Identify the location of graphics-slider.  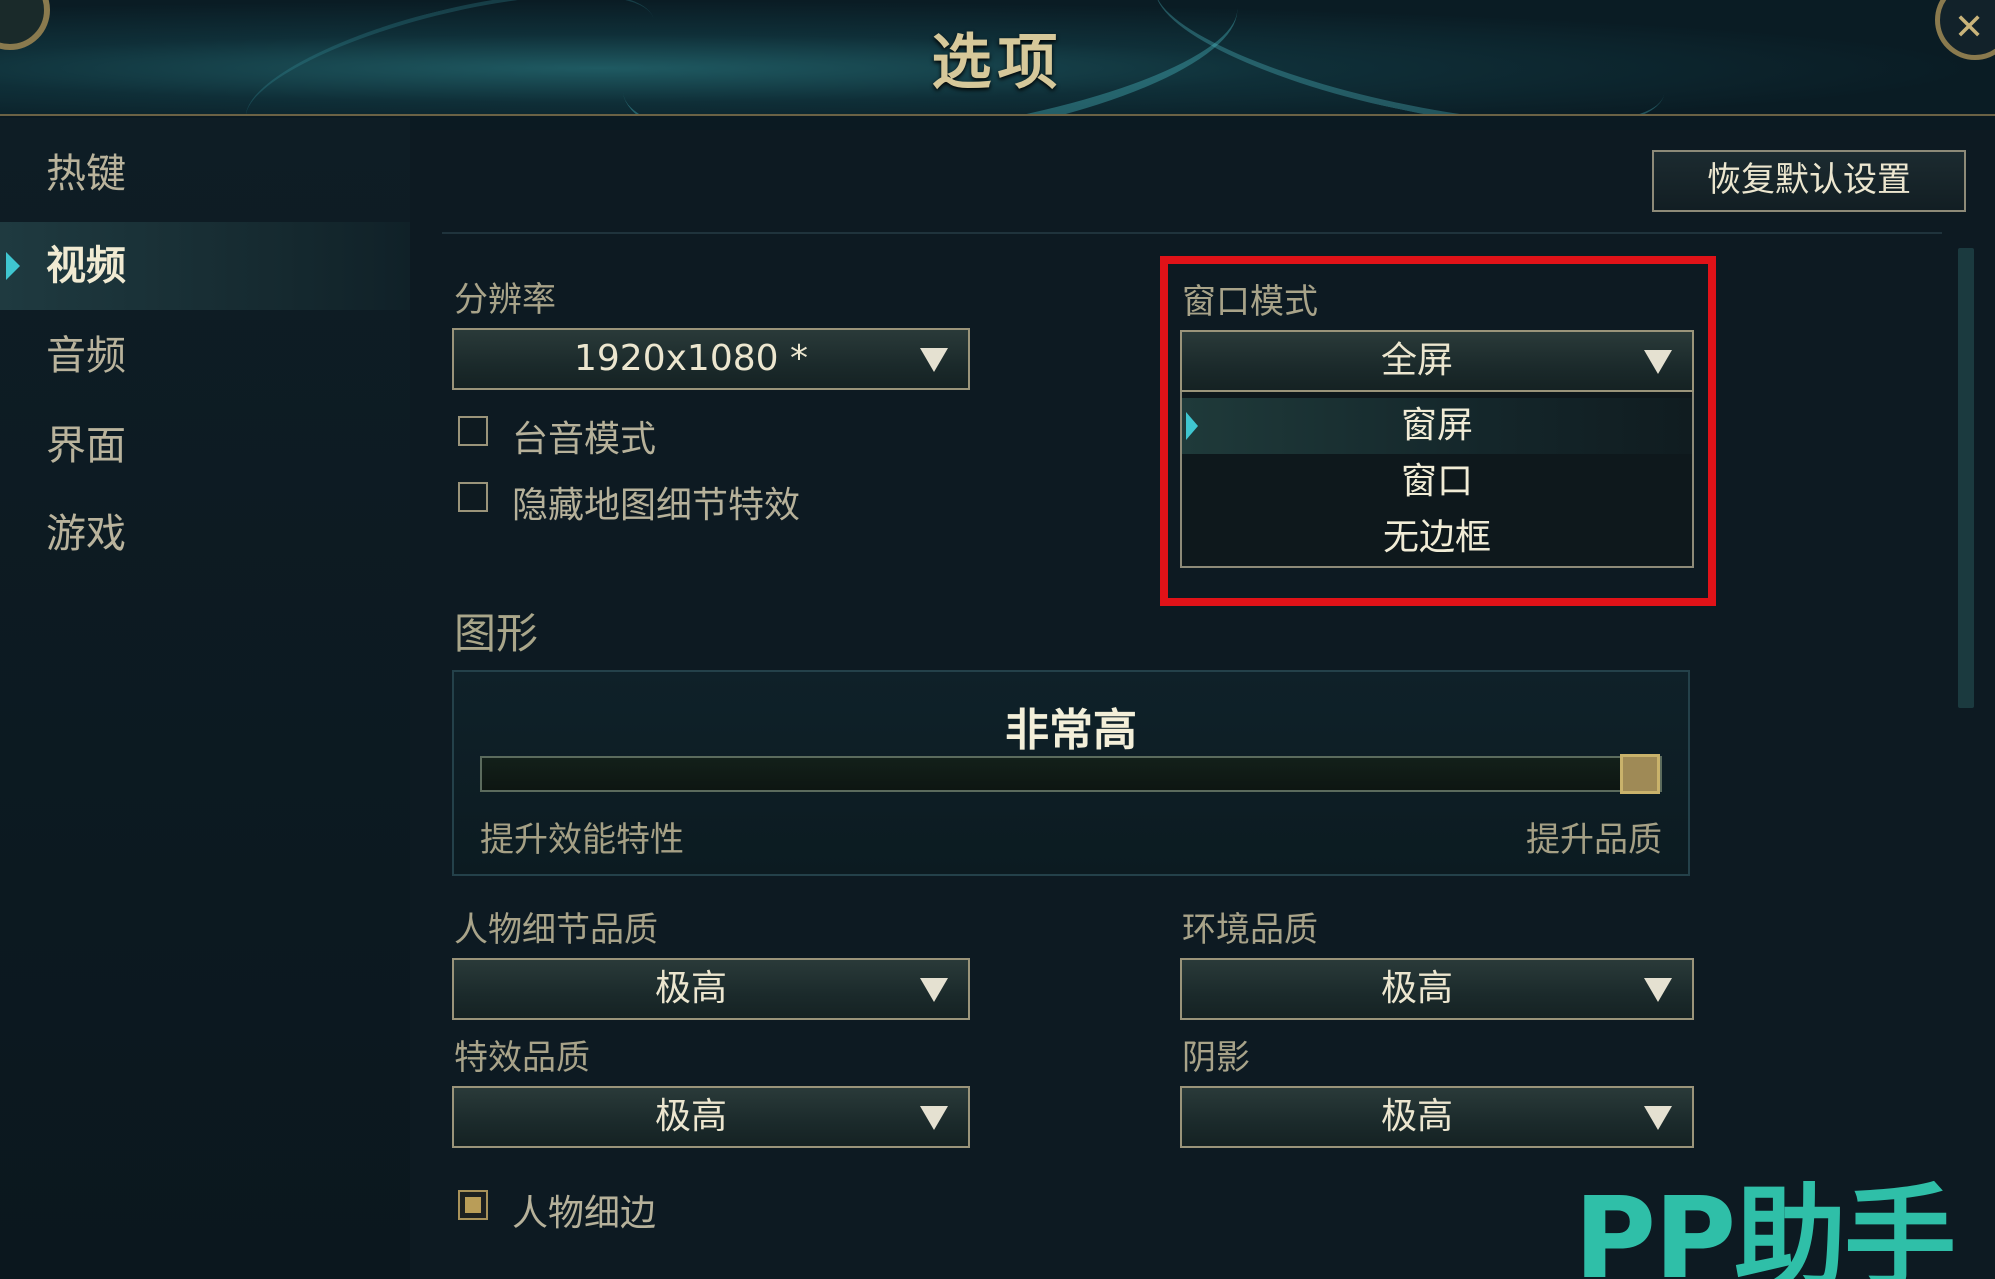
(1071, 774).